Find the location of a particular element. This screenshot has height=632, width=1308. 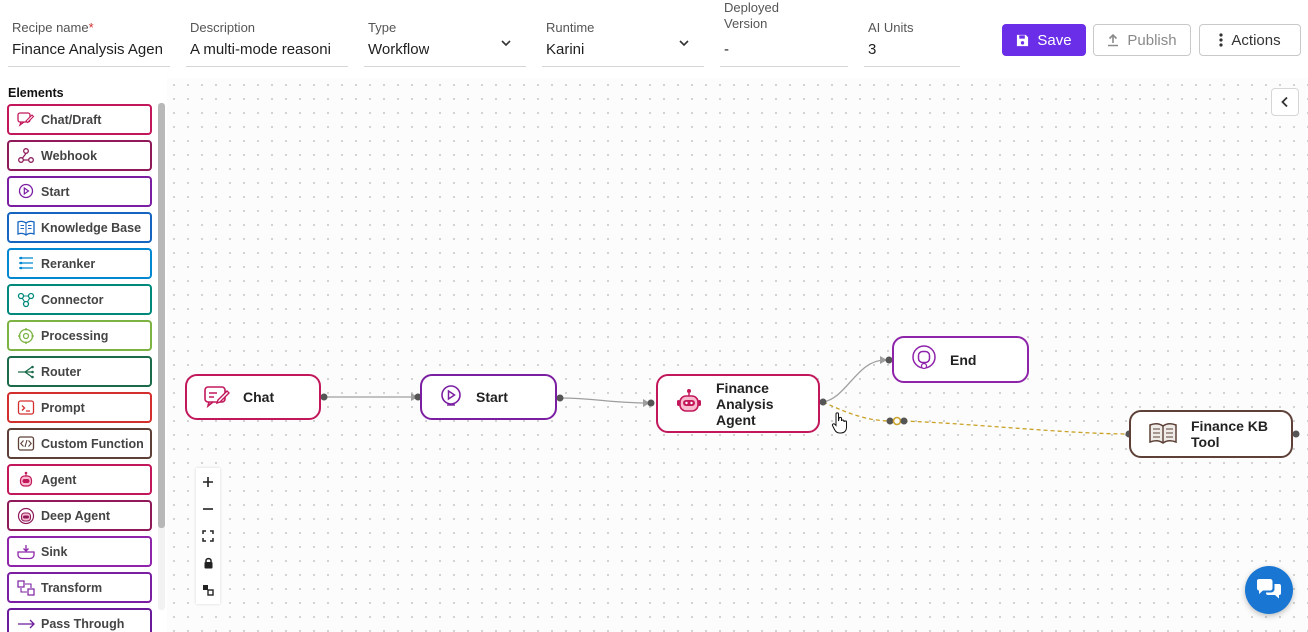

zoom-in-button is located at coordinates (208, 481).